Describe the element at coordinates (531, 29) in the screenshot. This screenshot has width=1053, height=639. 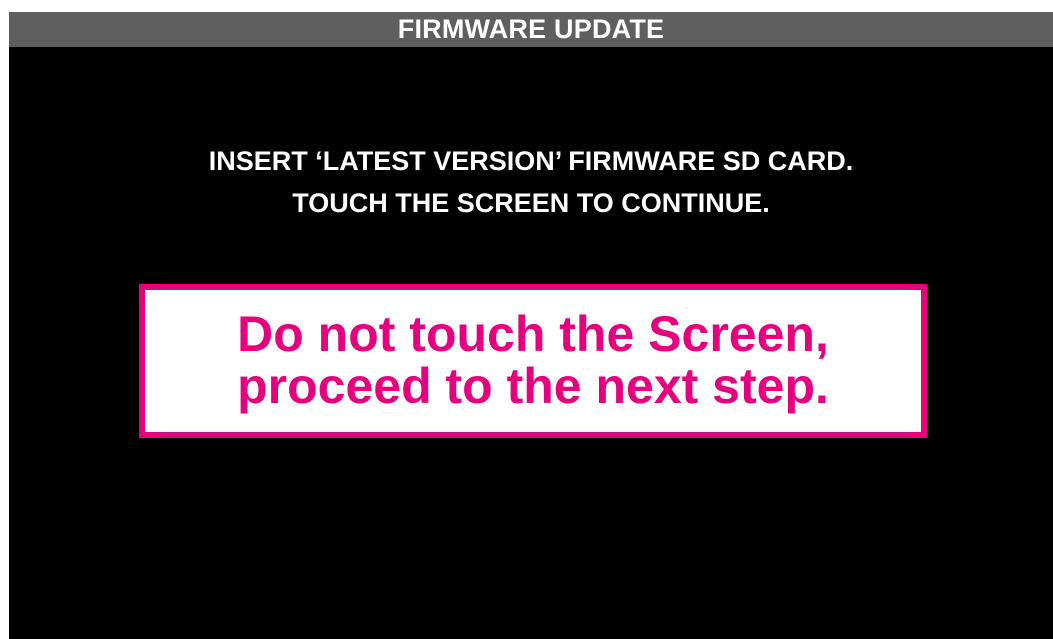
I see `screen-title: FIRMWARE UPDATE` at that location.